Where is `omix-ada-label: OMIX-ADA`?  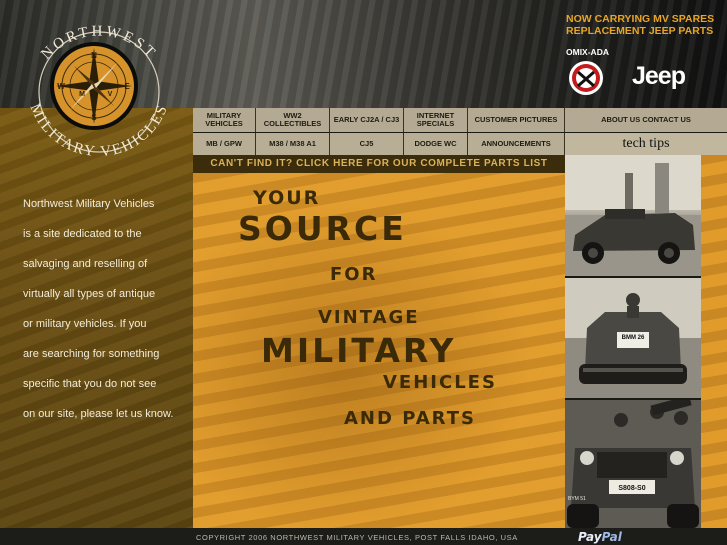 omix-ada-label: OMIX-ADA is located at coordinates (587, 52).